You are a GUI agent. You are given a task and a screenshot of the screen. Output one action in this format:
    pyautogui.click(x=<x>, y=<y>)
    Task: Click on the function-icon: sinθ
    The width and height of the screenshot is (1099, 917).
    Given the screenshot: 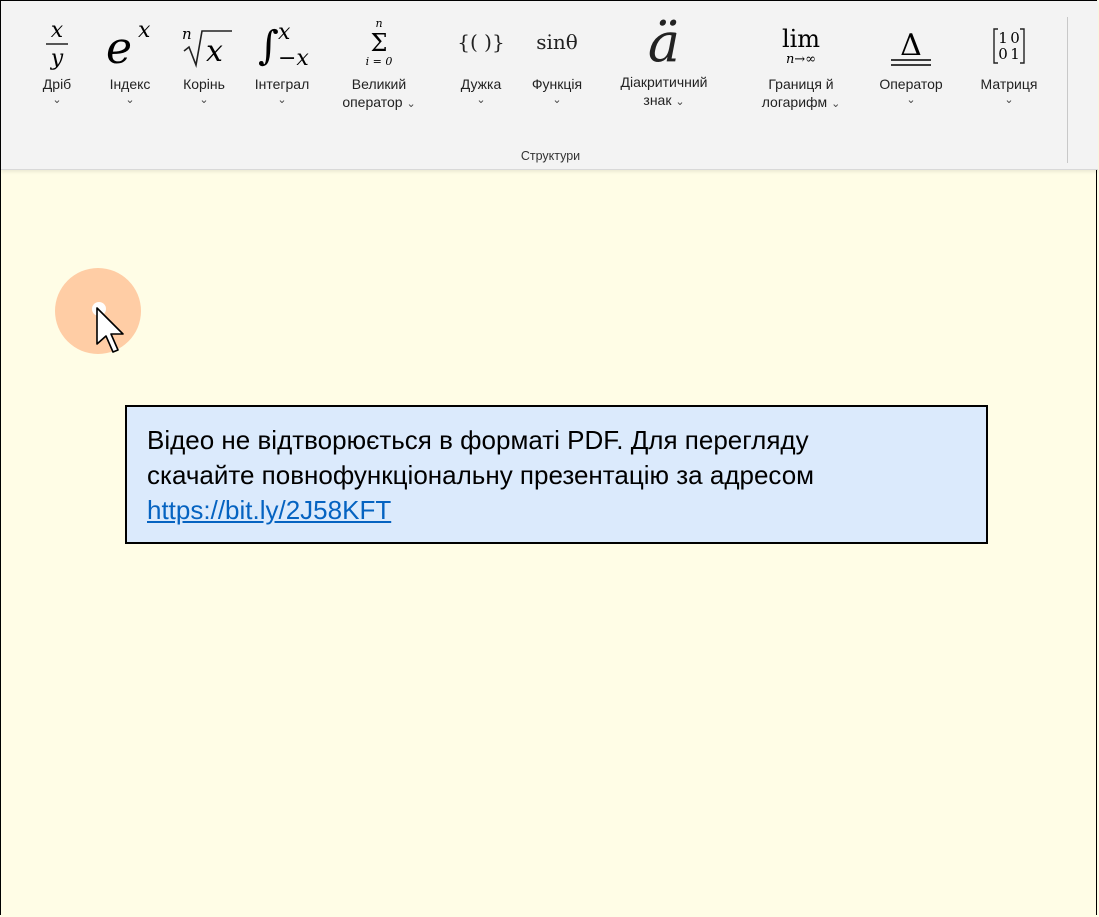 What is the action you would take?
    pyautogui.click(x=557, y=42)
    